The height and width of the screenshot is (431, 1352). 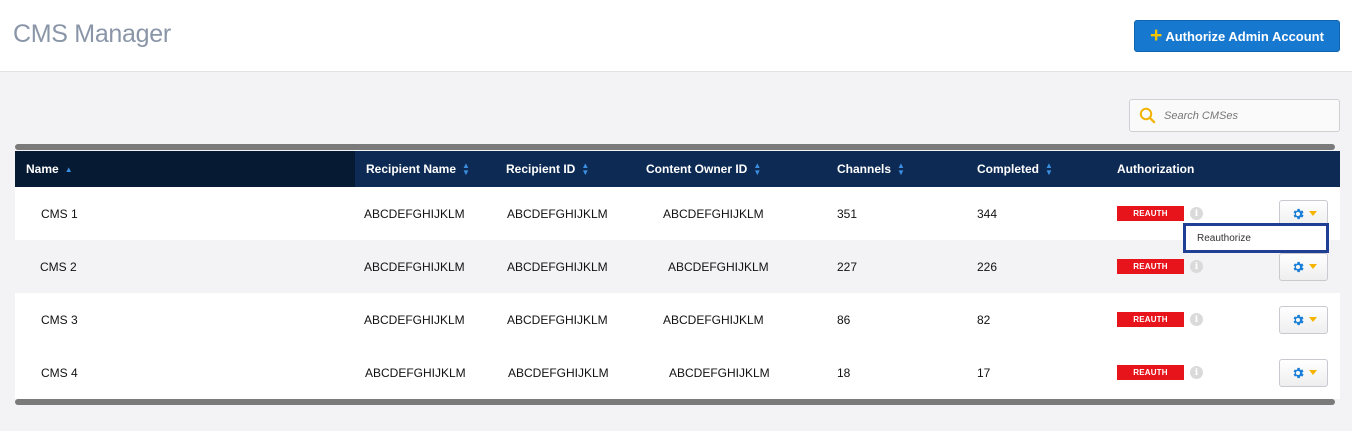 I want to click on cell-completed: 17, so click(x=984, y=372).